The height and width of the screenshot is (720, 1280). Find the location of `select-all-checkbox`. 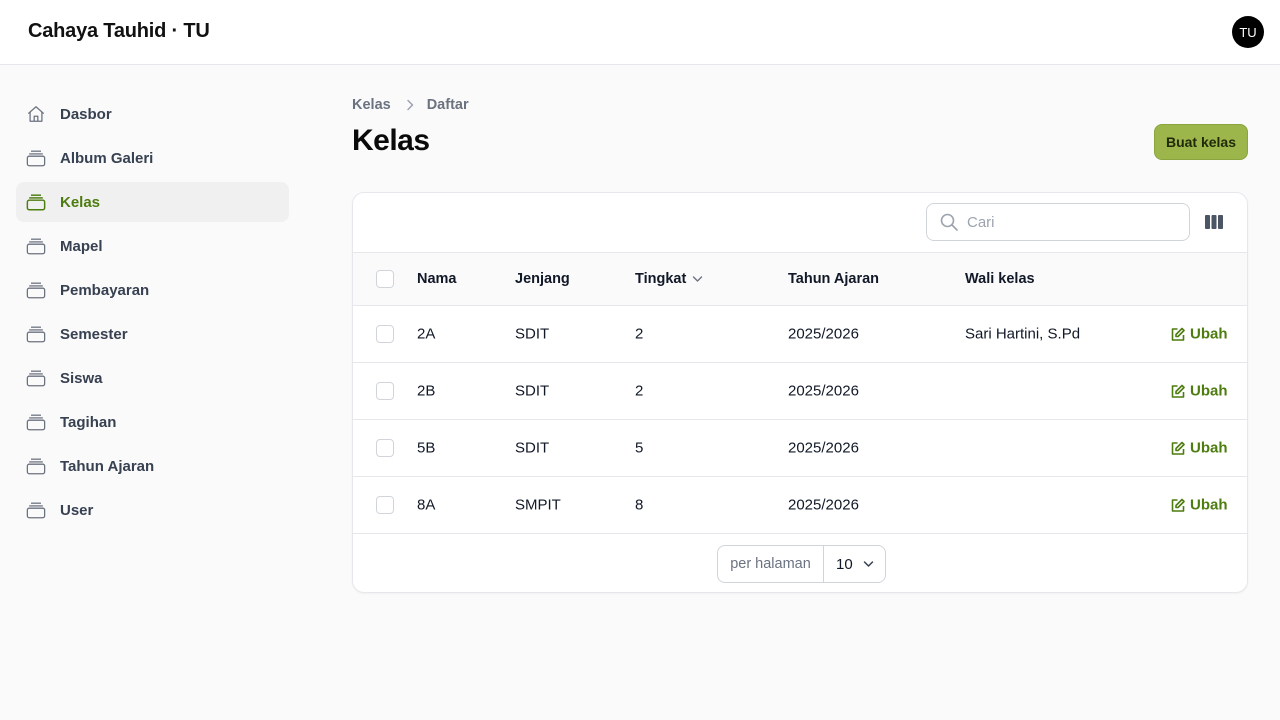

select-all-checkbox is located at coordinates (385, 279).